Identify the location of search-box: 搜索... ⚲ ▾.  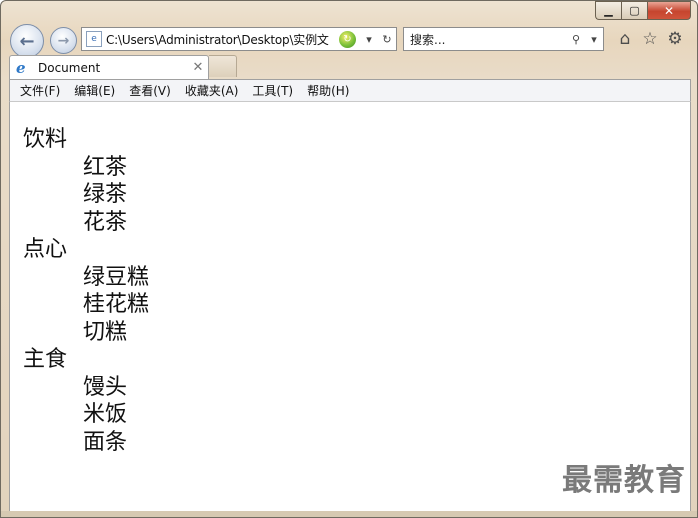
(503, 39).